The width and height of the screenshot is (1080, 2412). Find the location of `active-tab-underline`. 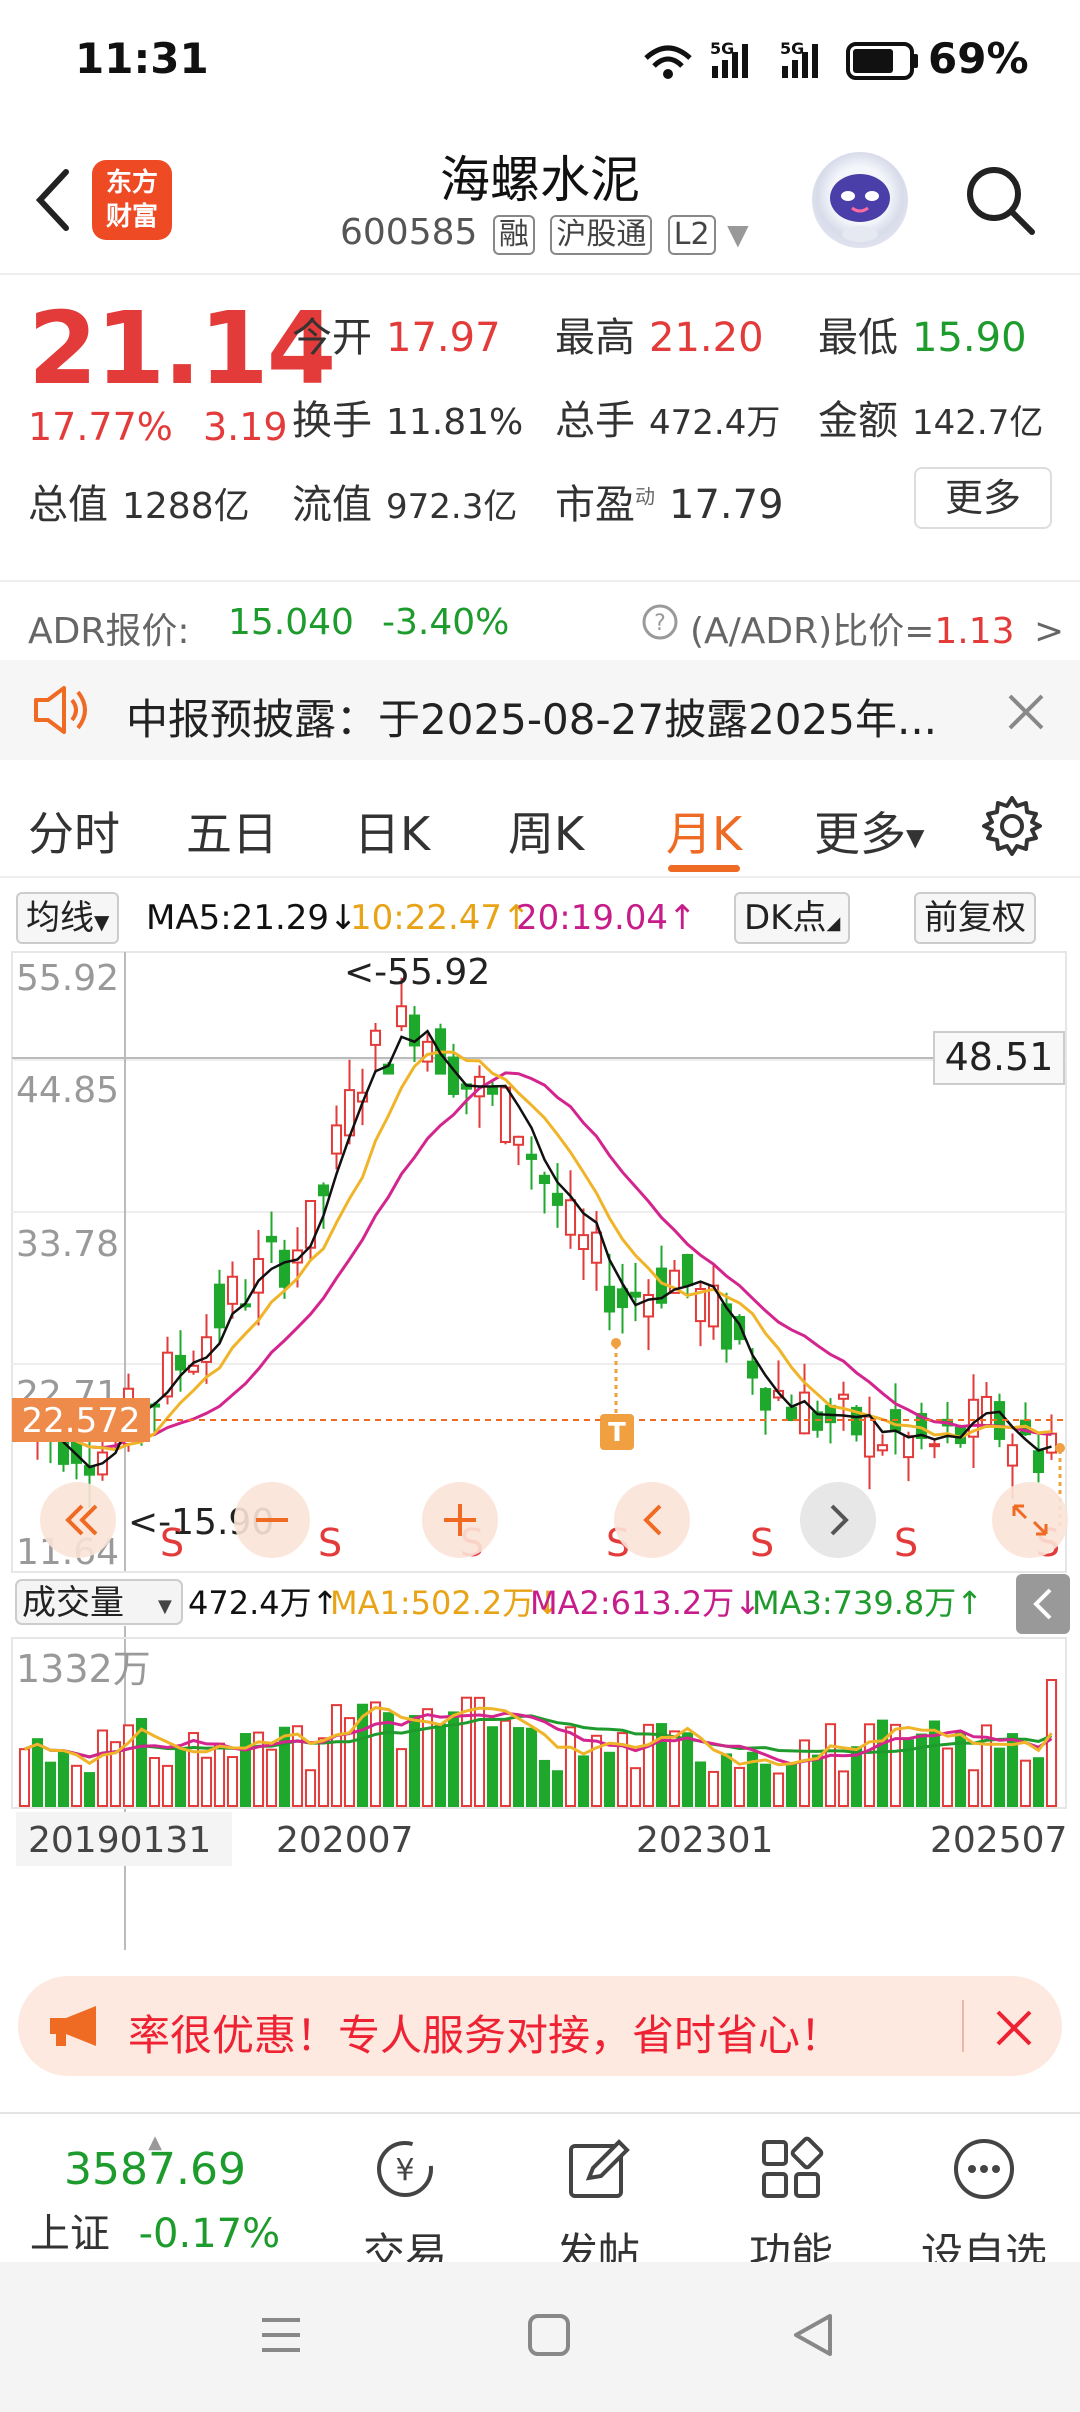

active-tab-underline is located at coordinates (704, 868).